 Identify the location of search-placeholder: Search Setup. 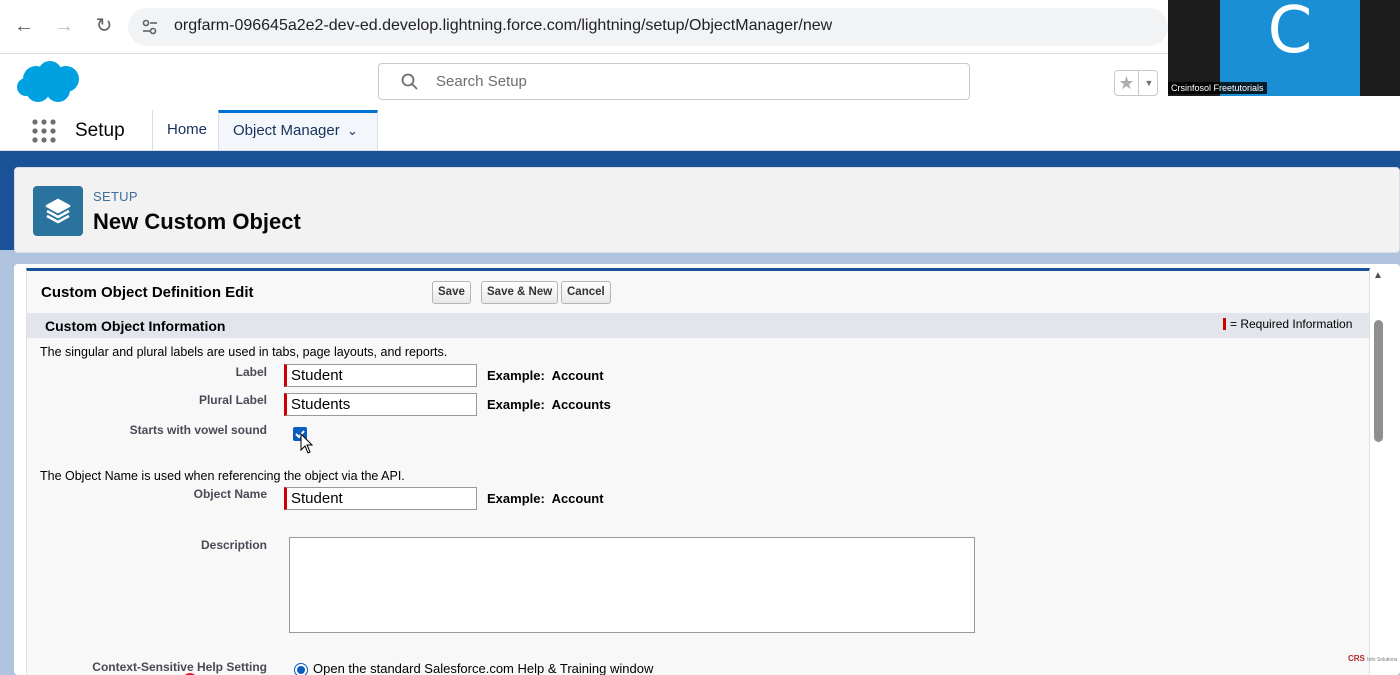
(481, 81).